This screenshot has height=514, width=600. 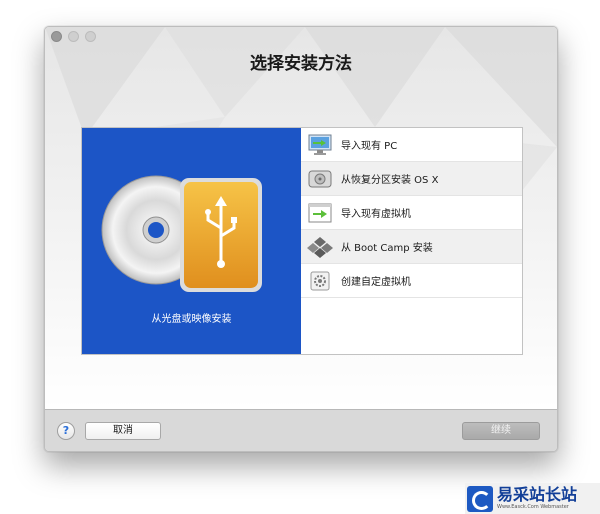 What do you see at coordinates (411, 145) in the screenshot?
I see `option-import-pc: 导入现有 PC` at bounding box center [411, 145].